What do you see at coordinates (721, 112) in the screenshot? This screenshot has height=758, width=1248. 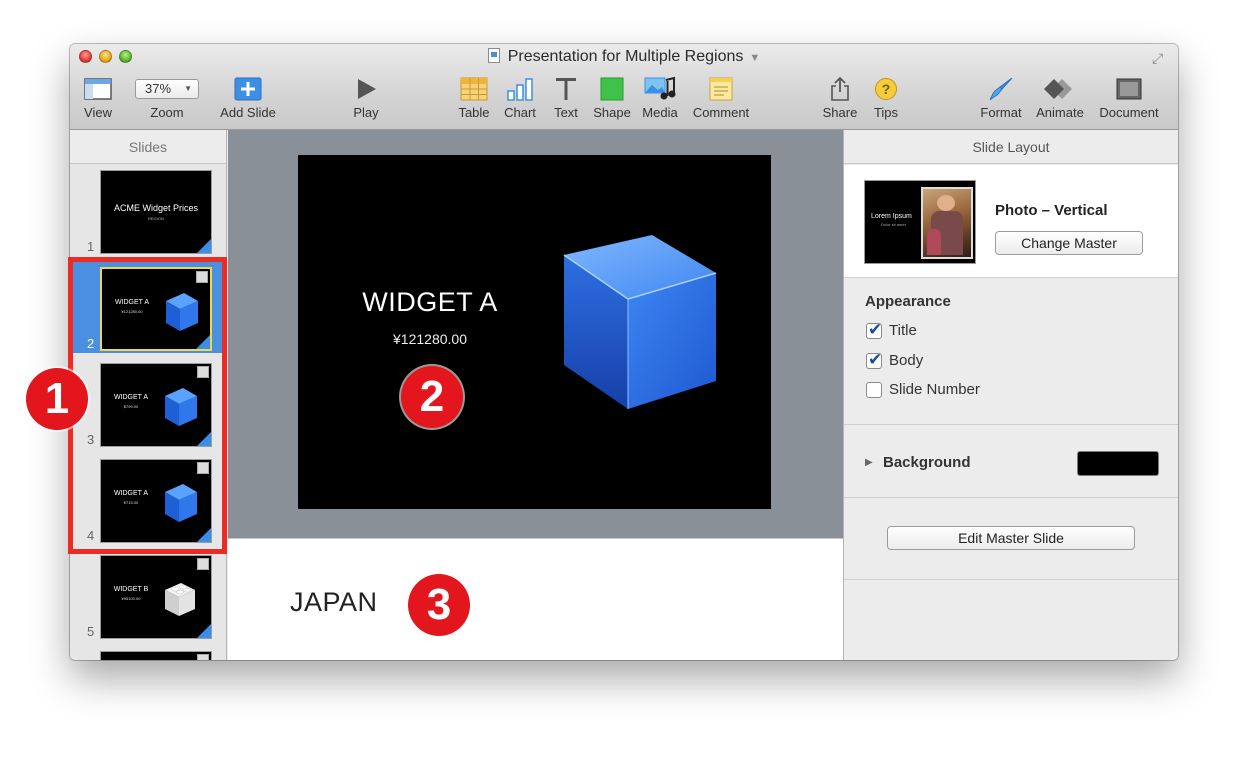 I see `comment-label: Comment` at bounding box center [721, 112].